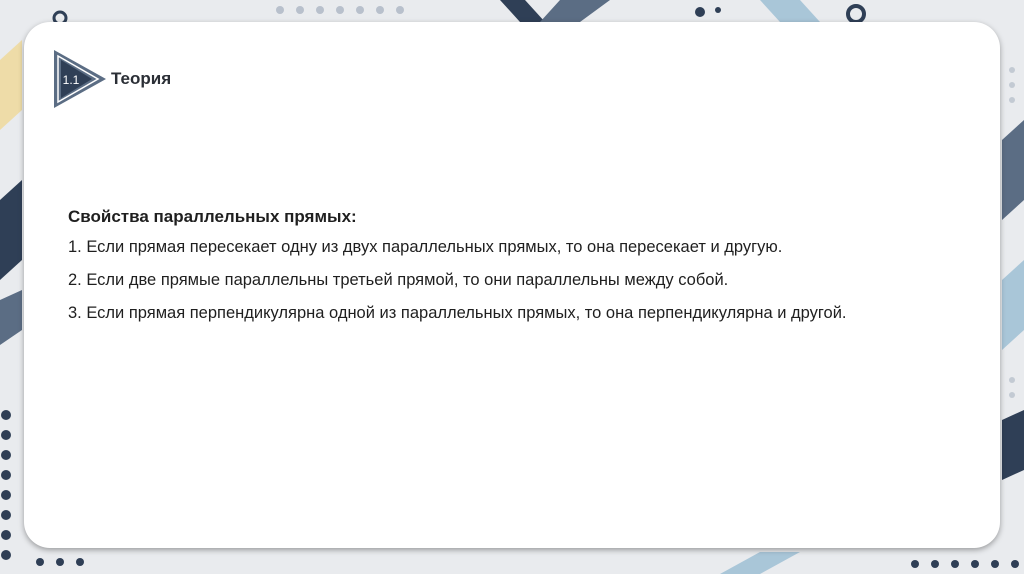 The height and width of the screenshot is (574, 1024). Describe the element at coordinates (141, 78) in the screenshot. I see `section-title: Теория` at that location.